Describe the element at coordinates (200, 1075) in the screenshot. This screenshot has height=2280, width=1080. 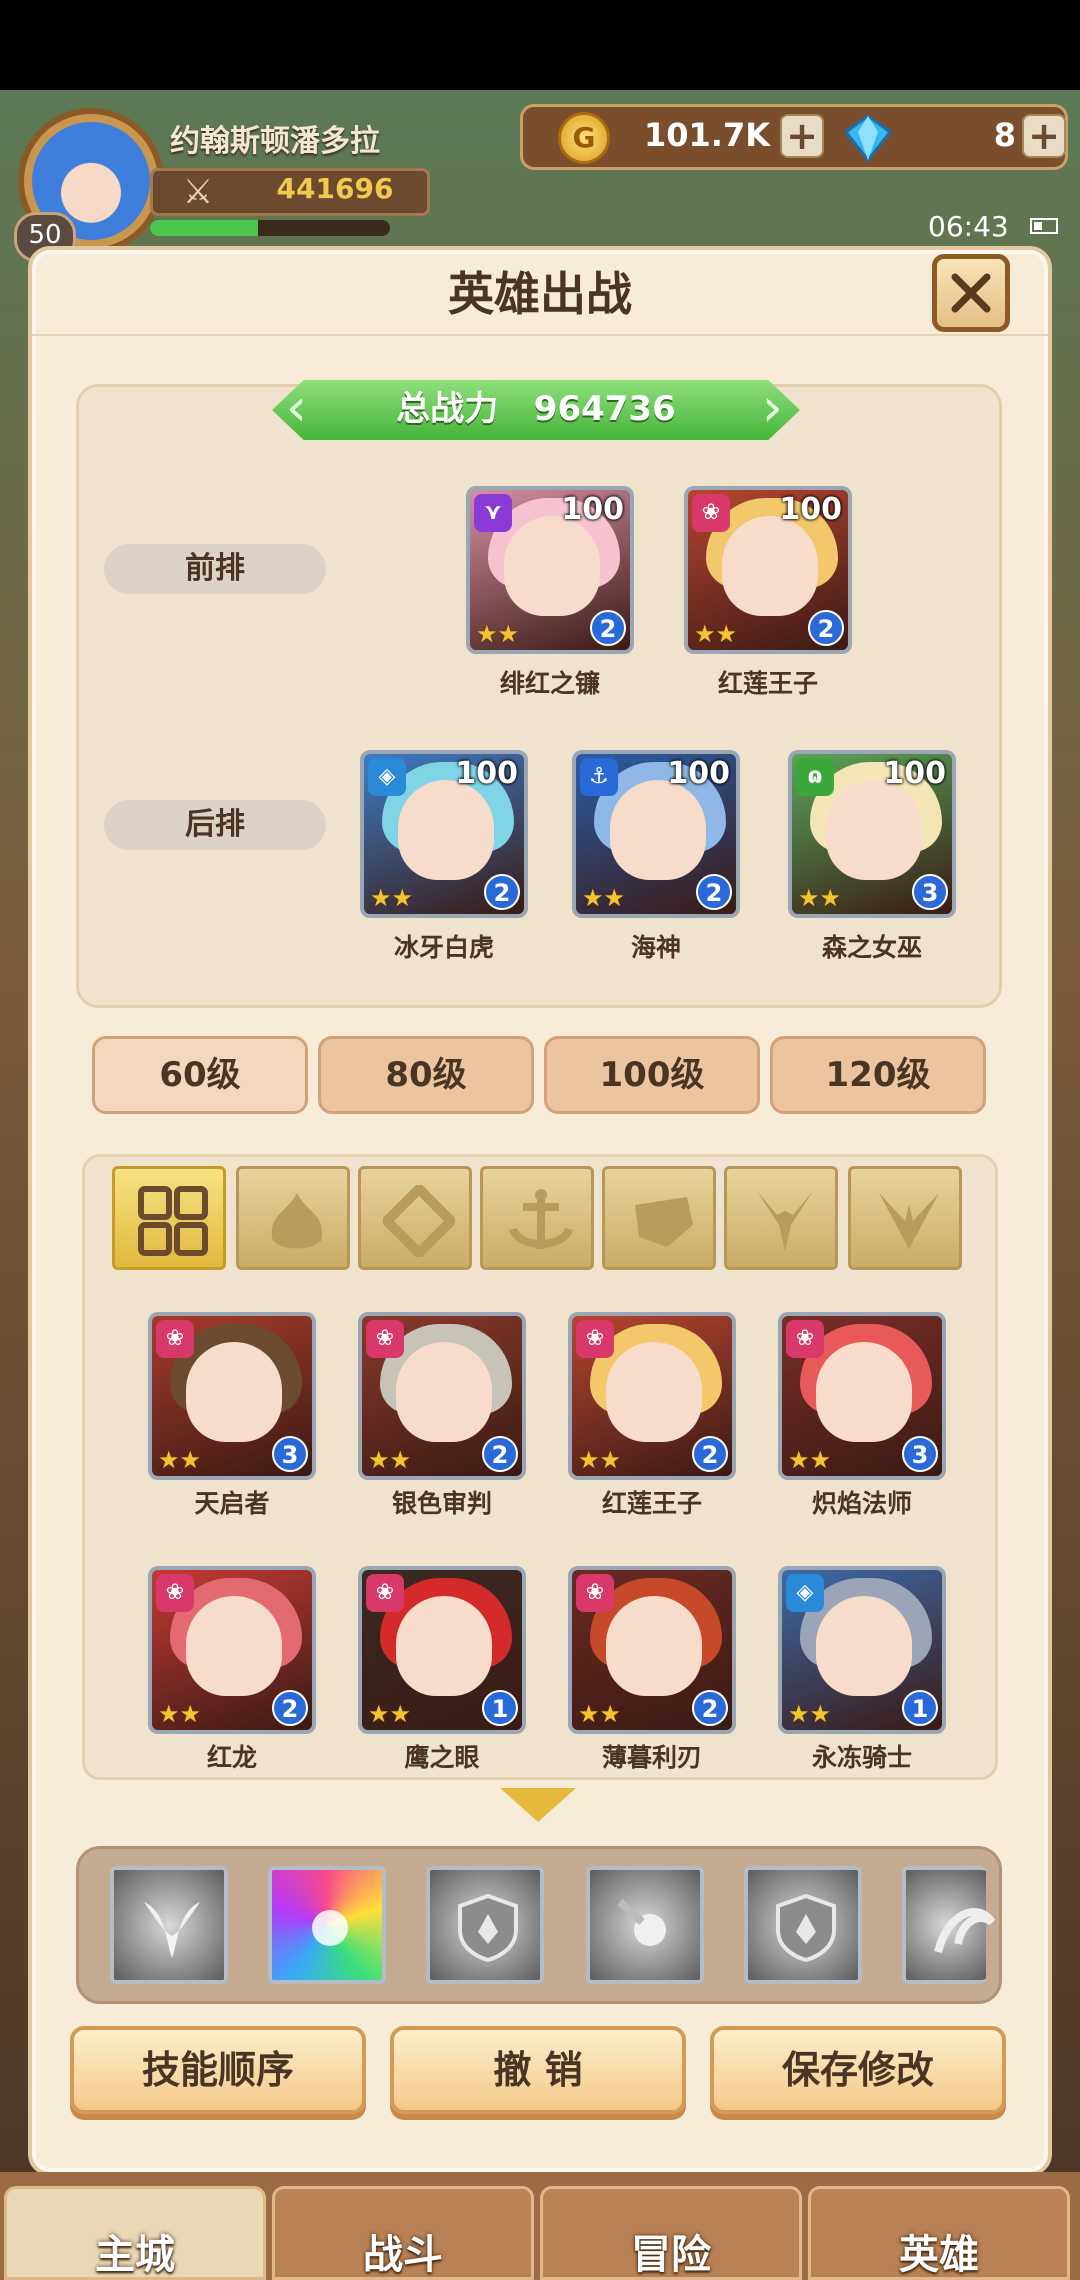
I see `tier-button-60: 60级` at that location.